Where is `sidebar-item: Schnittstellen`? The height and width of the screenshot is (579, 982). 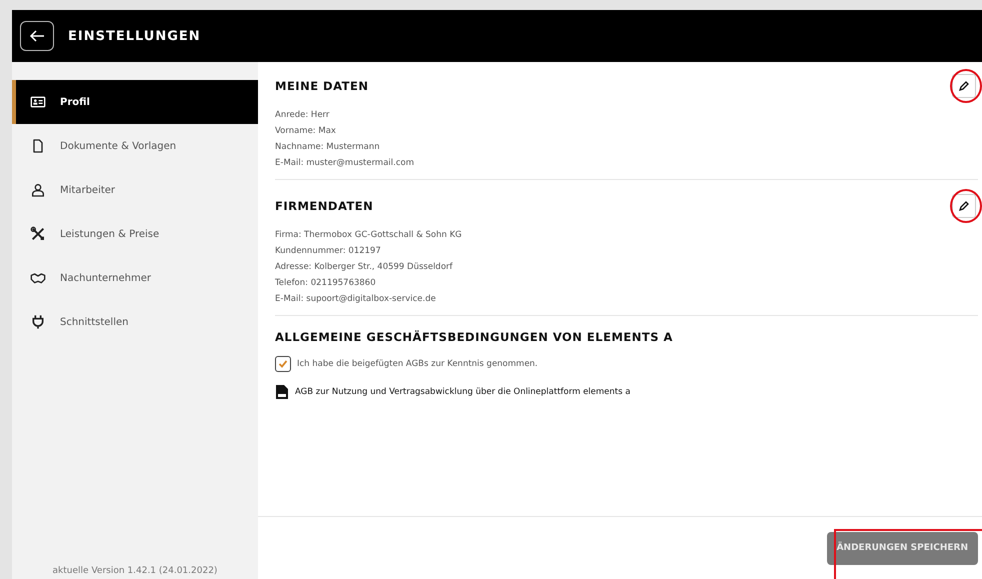 sidebar-item: Schnittstellen is located at coordinates (135, 322).